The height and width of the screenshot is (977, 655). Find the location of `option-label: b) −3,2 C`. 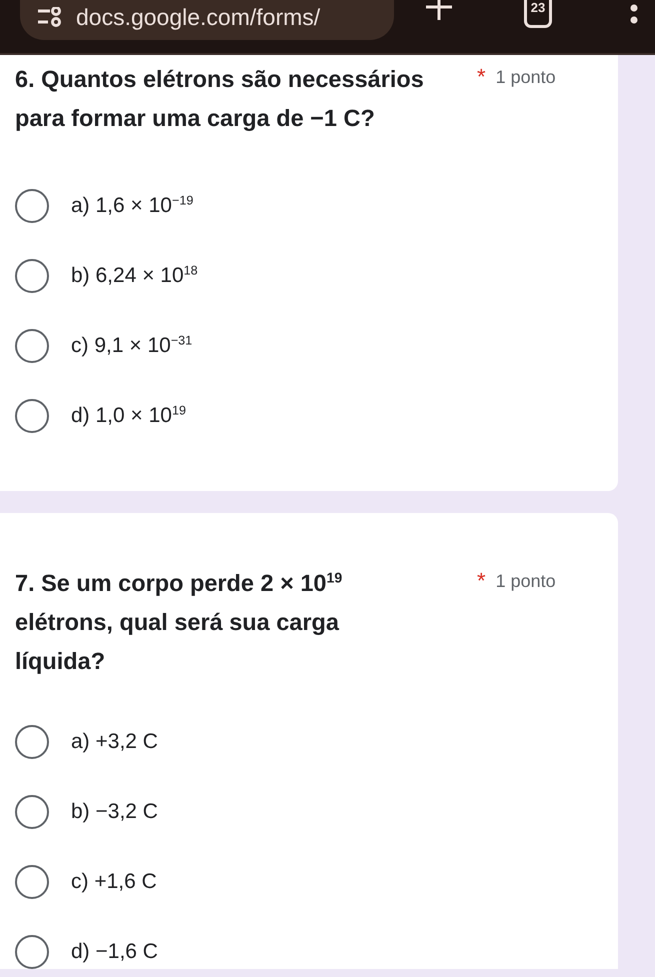

option-label: b) −3,2 C is located at coordinates (114, 812).